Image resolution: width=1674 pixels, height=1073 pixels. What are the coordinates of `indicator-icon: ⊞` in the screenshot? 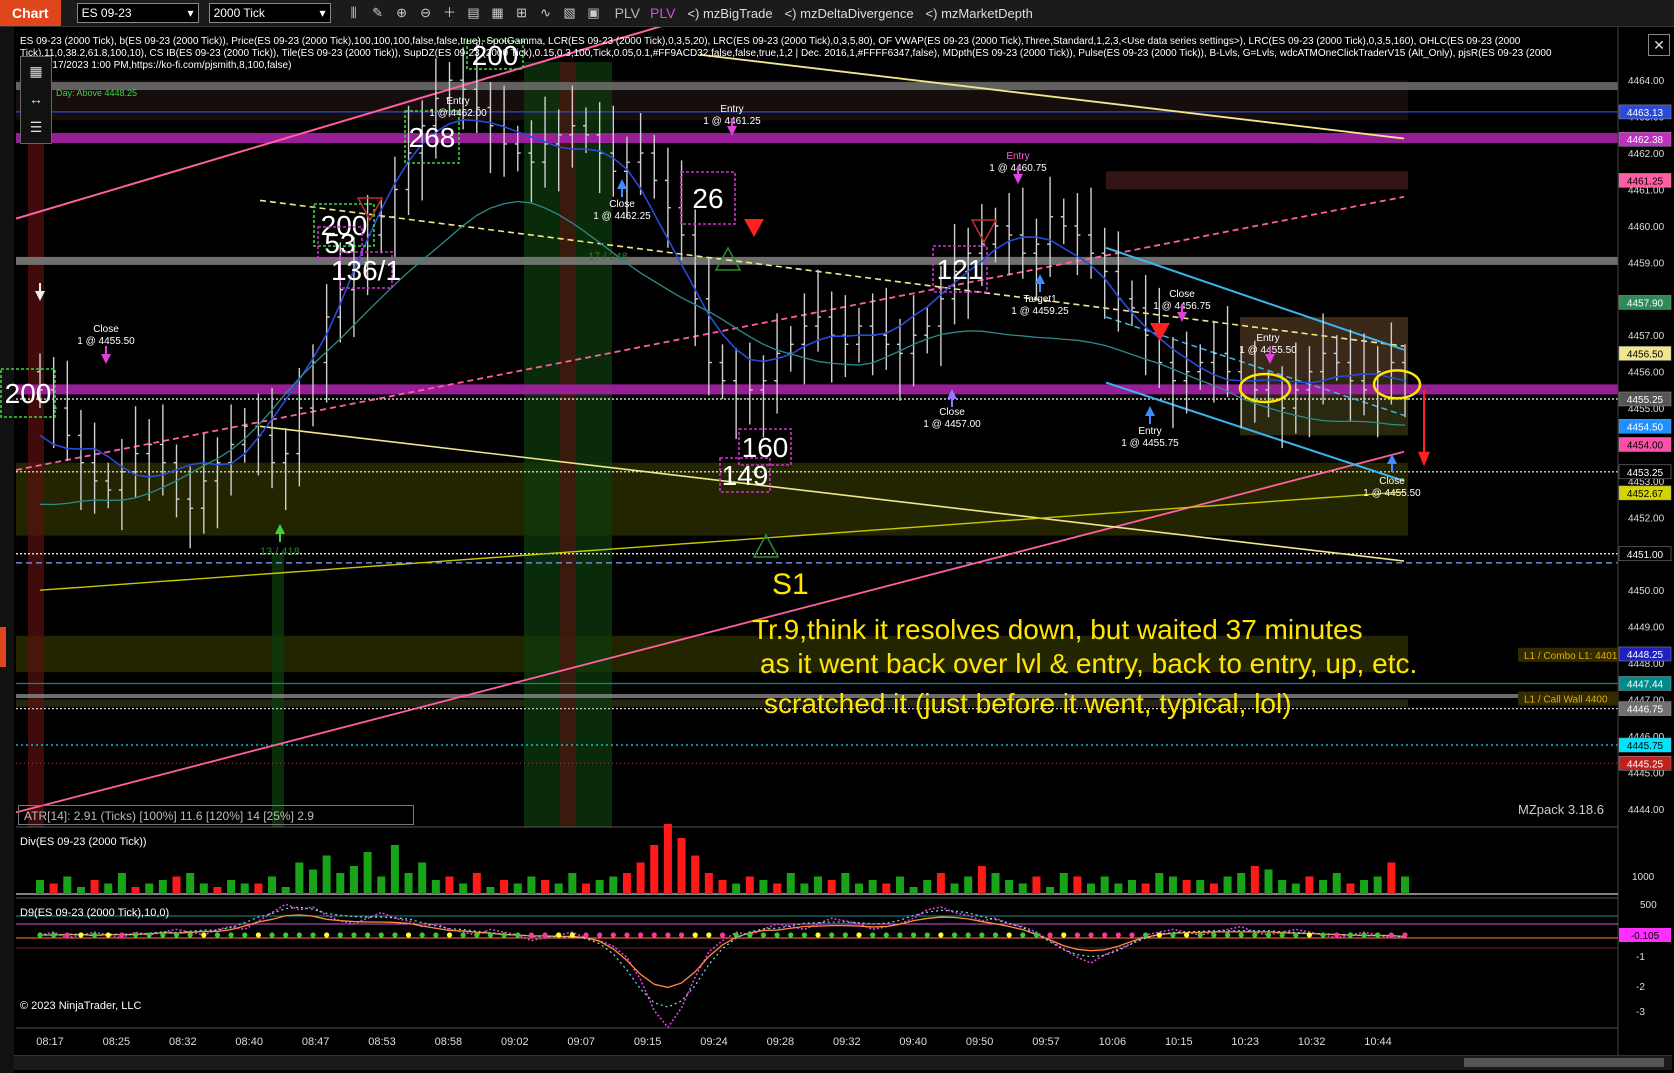 It's located at (522, 13).